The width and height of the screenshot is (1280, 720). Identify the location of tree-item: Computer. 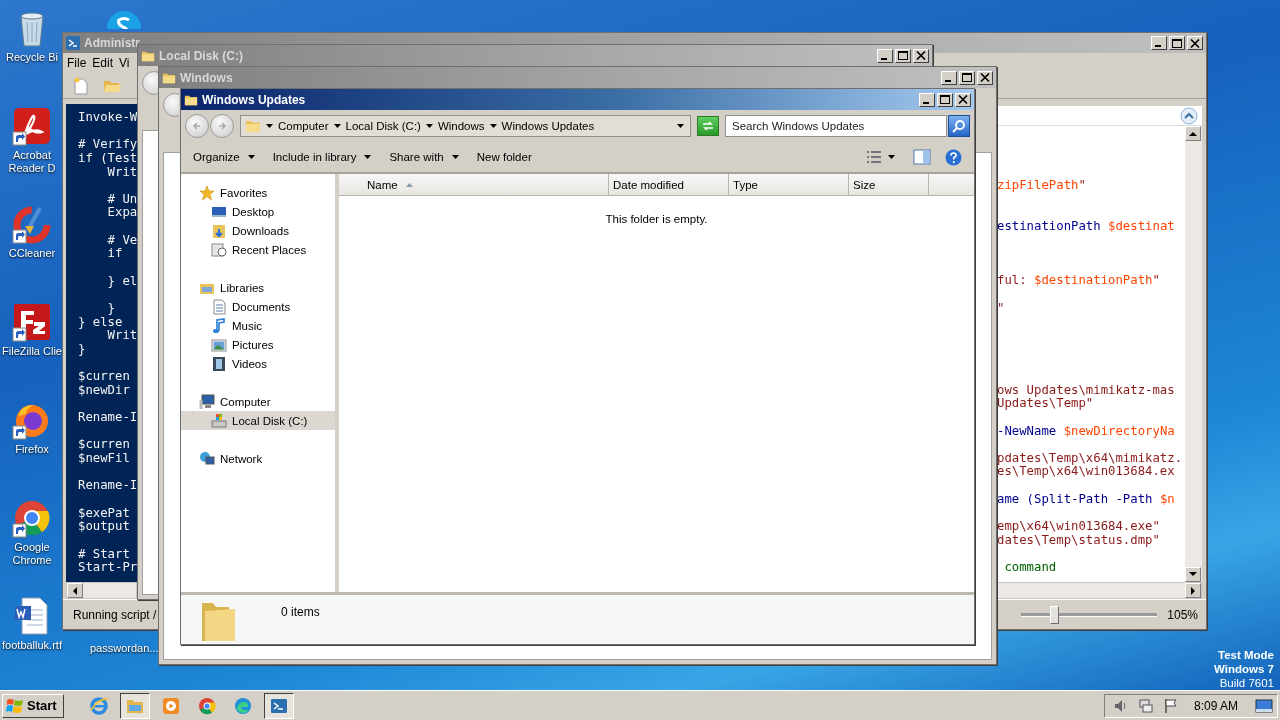
(258, 401).